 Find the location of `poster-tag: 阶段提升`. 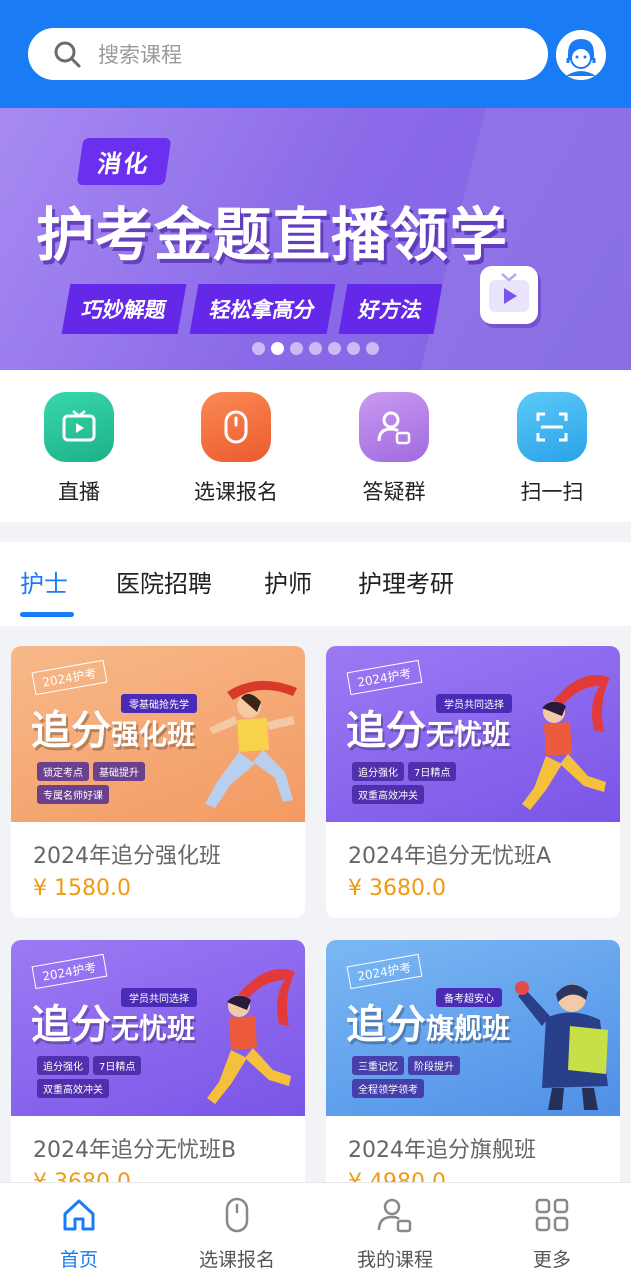

poster-tag: 阶段提升 is located at coordinates (434, 1065).